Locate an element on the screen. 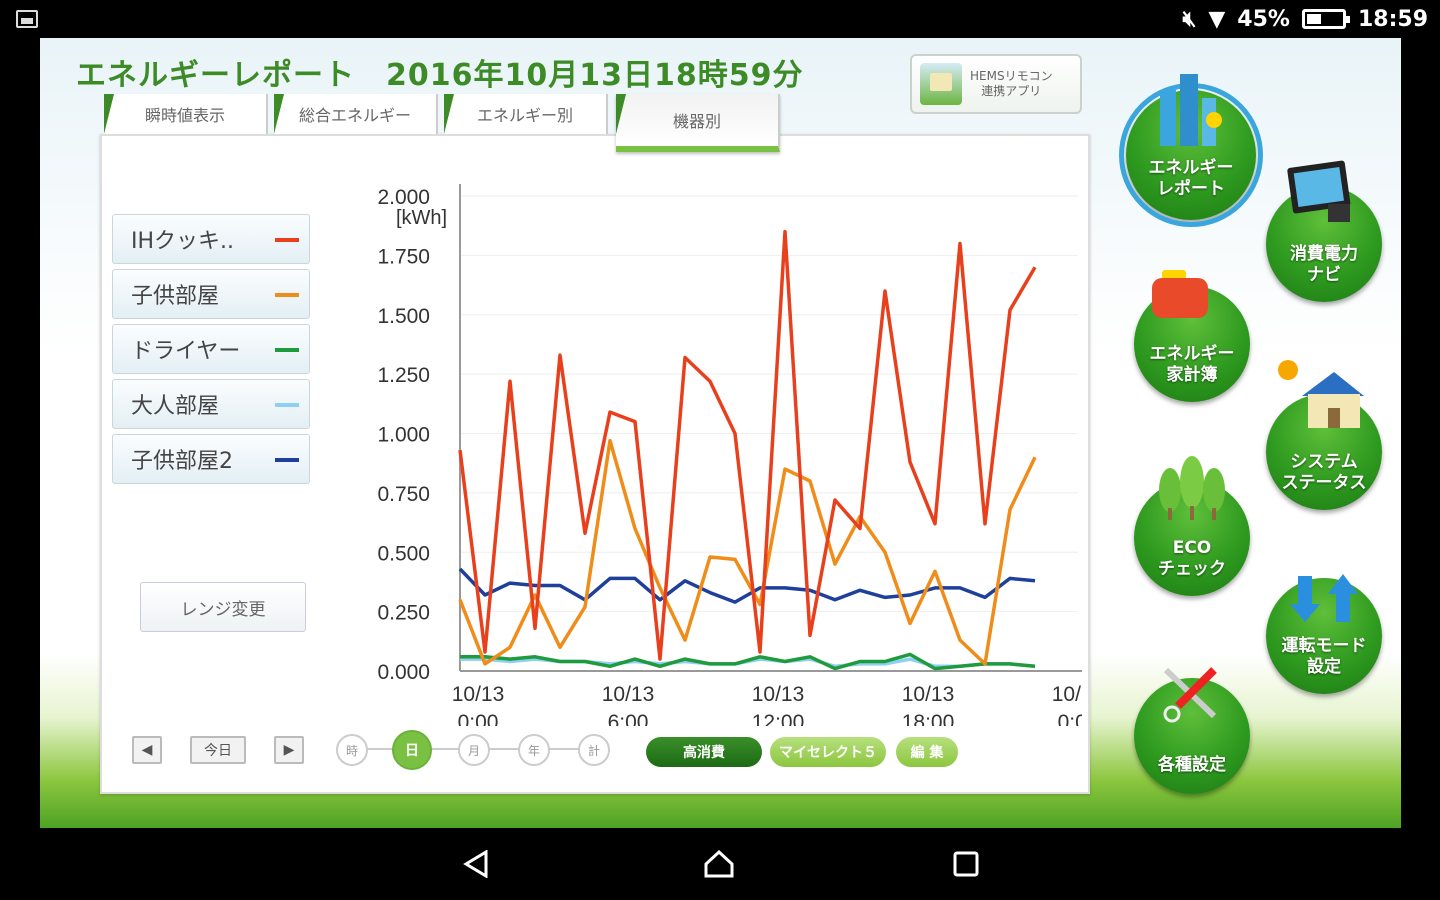  y-tick-label: 1.750 is located at coordinates (403, 256).